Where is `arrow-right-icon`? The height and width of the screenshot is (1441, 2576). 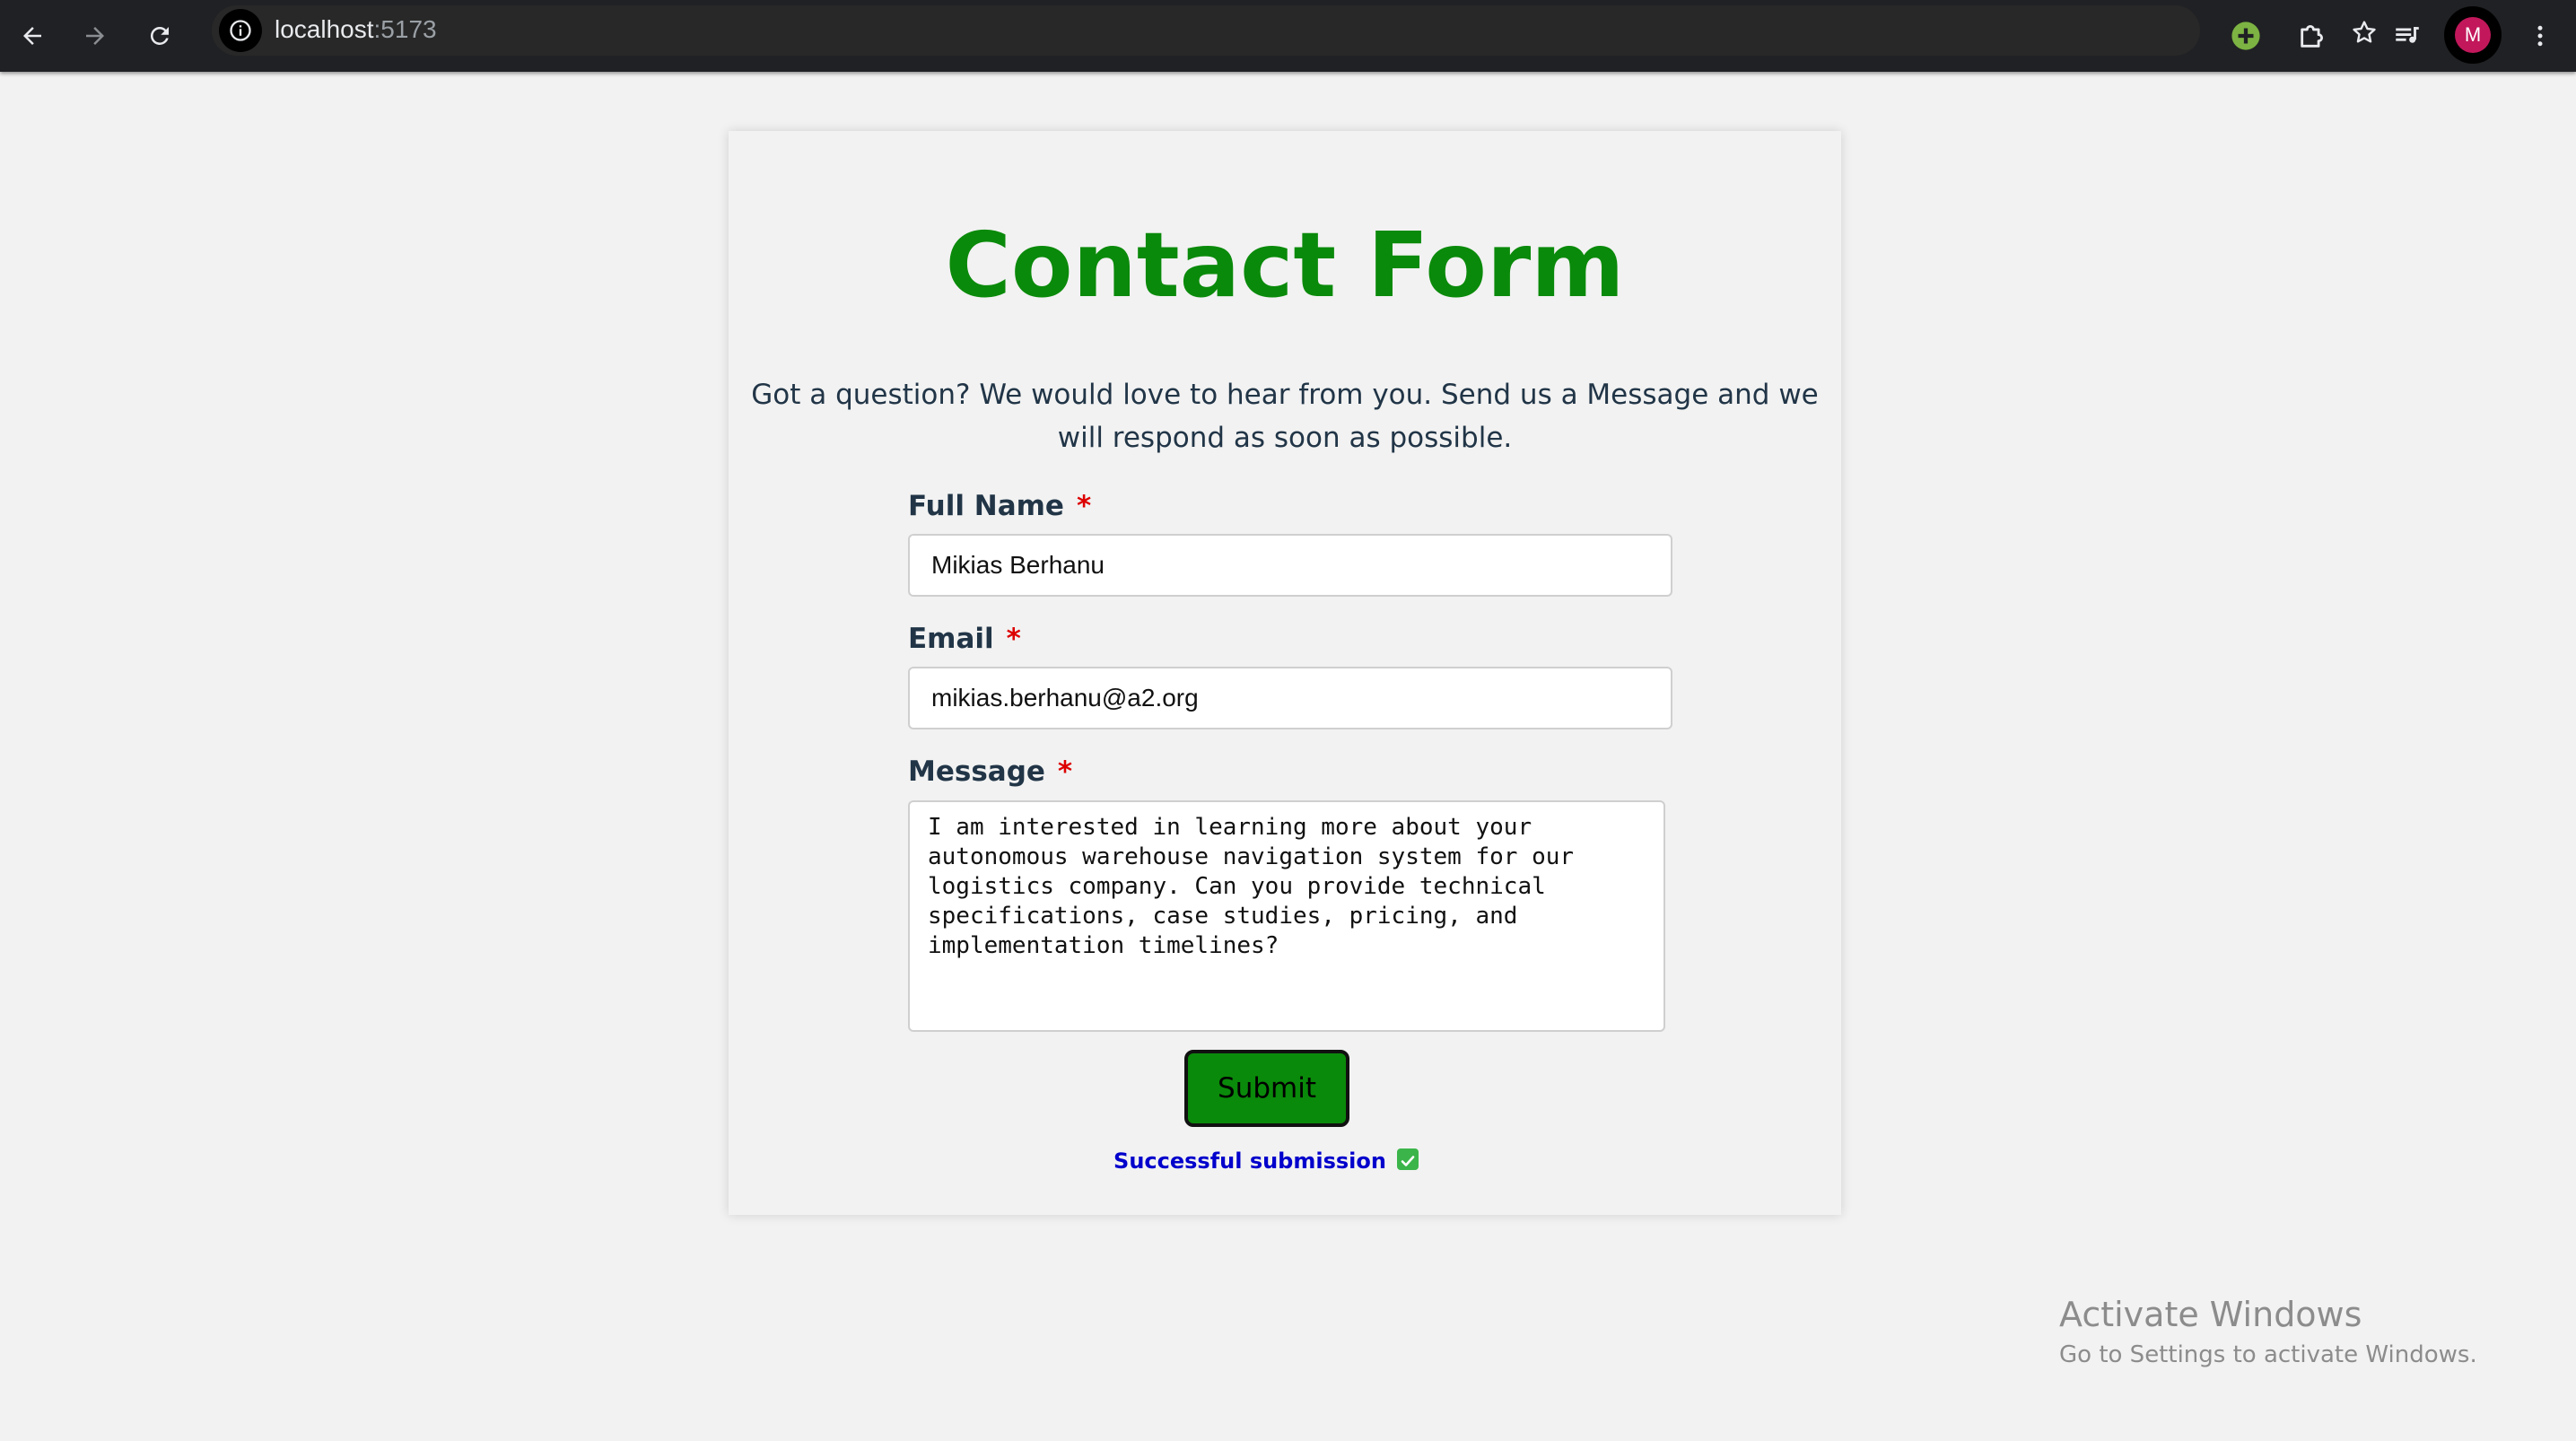 arrow-right-icon is located at coordinates (95, 36).